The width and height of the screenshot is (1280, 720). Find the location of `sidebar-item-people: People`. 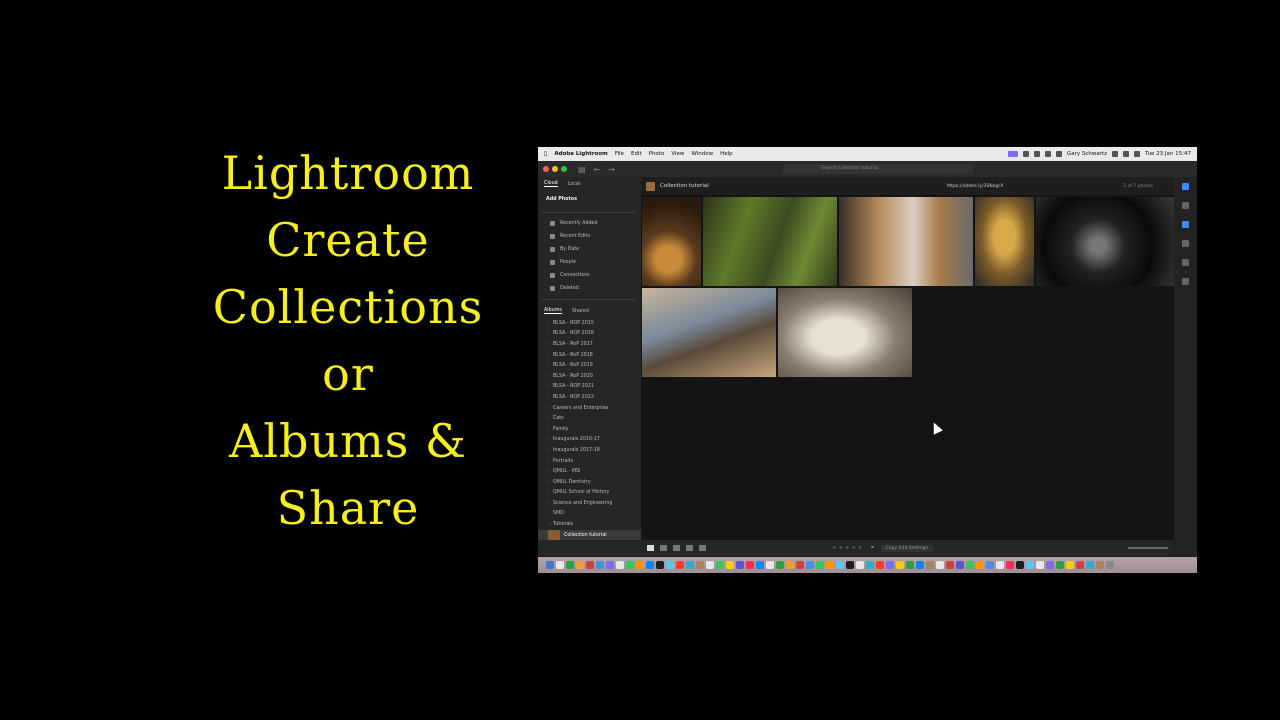

sidebar-item-people: People is located at coordinates (589, 262).